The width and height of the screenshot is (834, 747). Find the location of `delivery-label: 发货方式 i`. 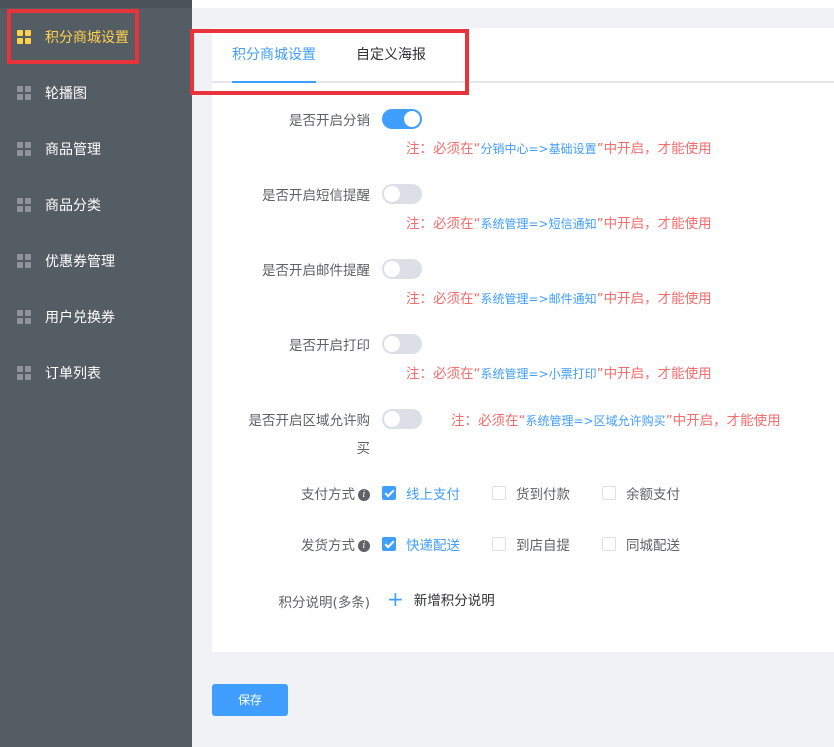

delivery-label: 发货方式 i is located at coordinates (285, 544).